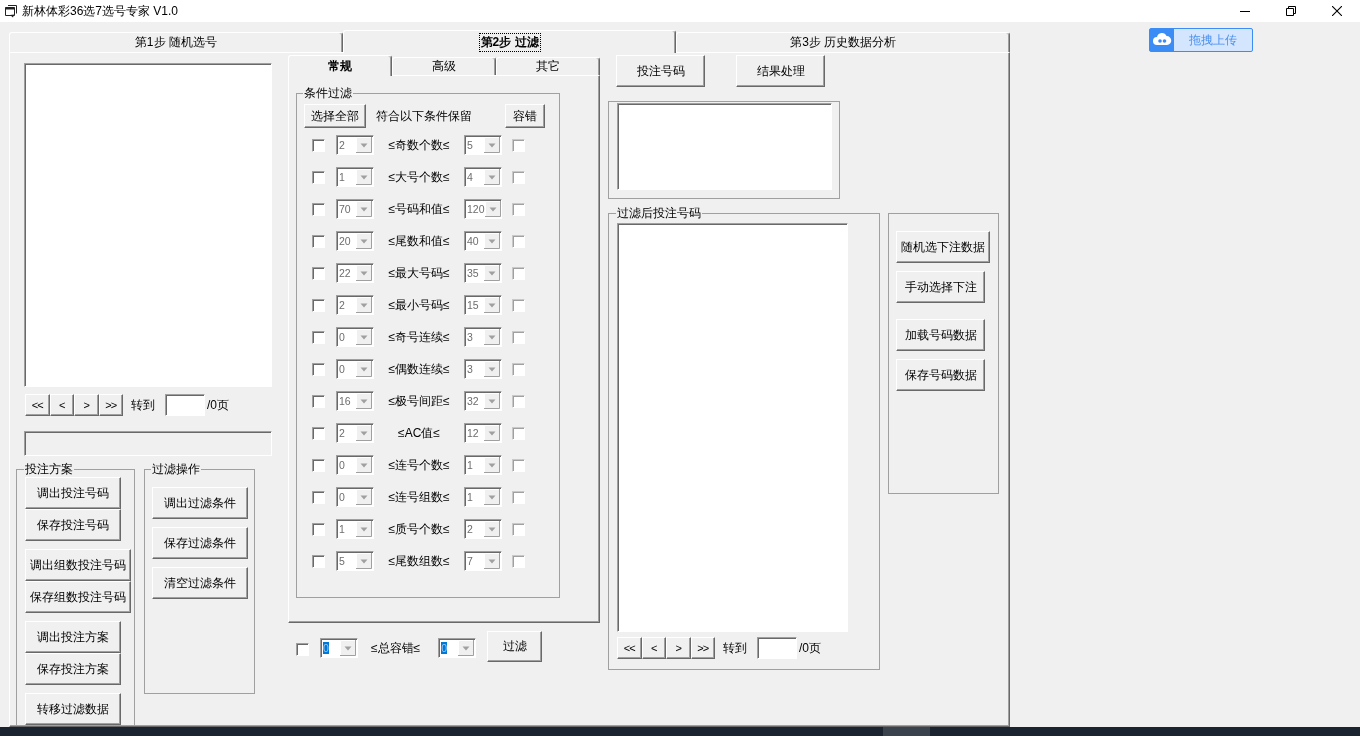 Image resolution: width=1360 pixels, height=736 pixels. What do you see at coordinates (200, 543) in the screenshot?
I see `filter-action-button: 保存过滤条件` at bounding box center [200, 543].